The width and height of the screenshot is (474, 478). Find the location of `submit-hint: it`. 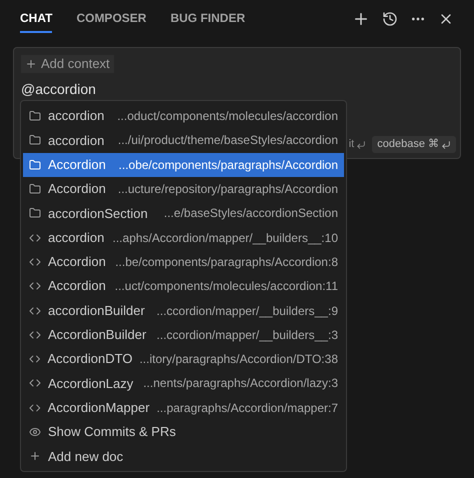

submit-hint: it is located at coordinates (351, 144).